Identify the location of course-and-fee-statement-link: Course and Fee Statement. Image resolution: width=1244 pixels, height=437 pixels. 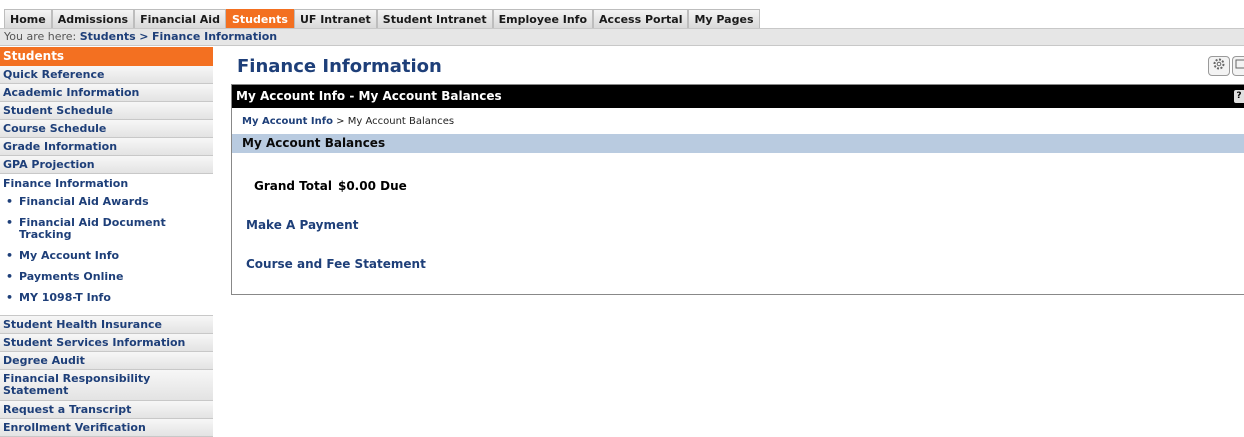
(336, 264).